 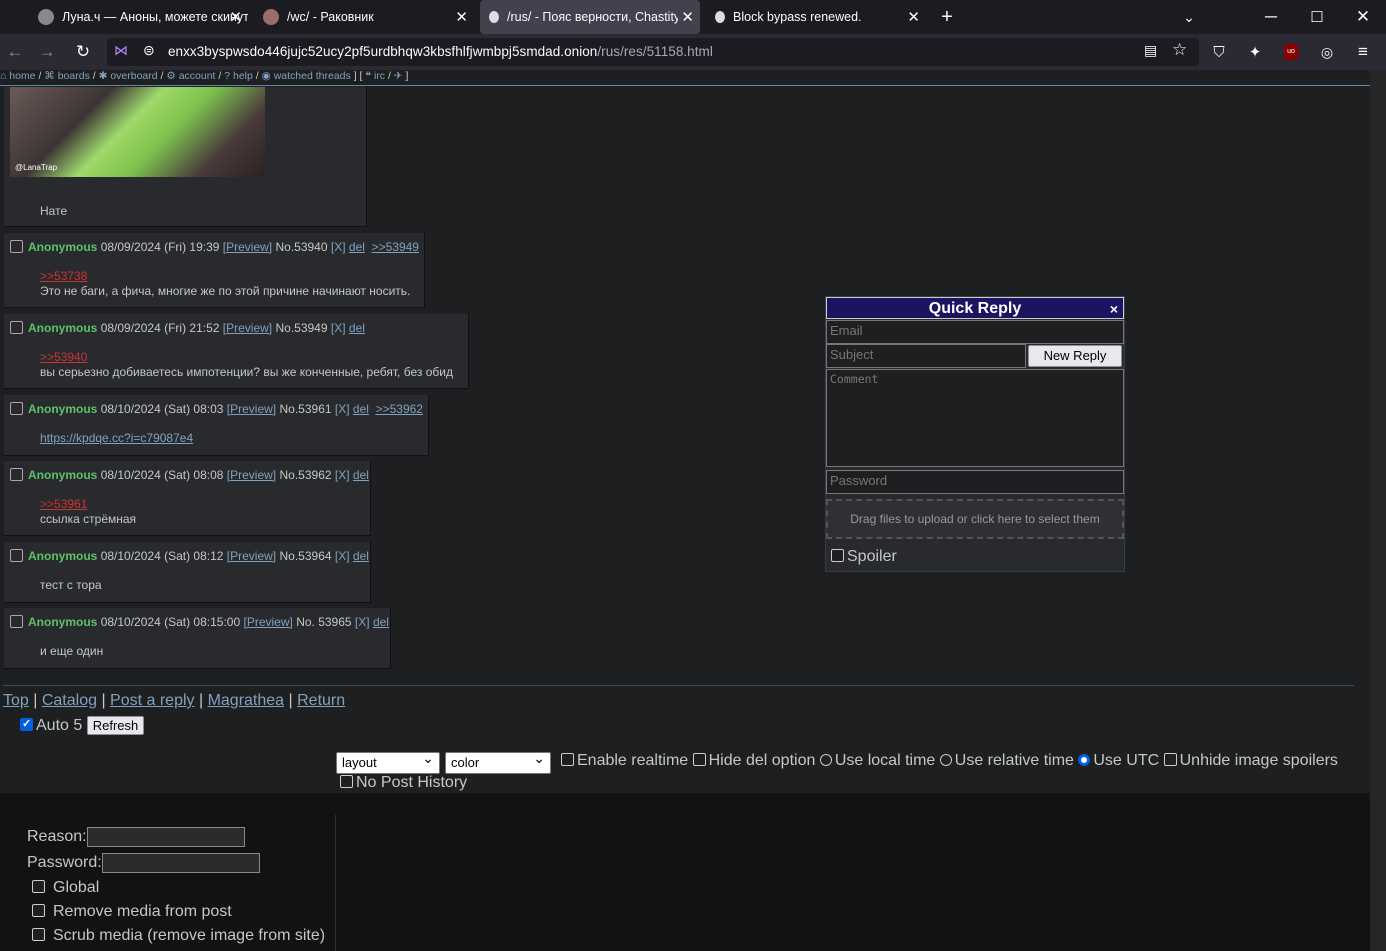 What do you see at coordinates (69, 700) in the screenshot?
I see `catalog-link: Catalog` at bounding box center [69, 700].